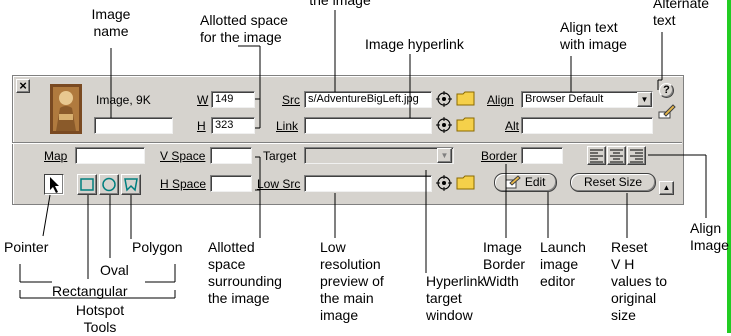 This screenshot has height=336, width=731. I want to click on callout-align-image: Align Image, so click(709, 236).